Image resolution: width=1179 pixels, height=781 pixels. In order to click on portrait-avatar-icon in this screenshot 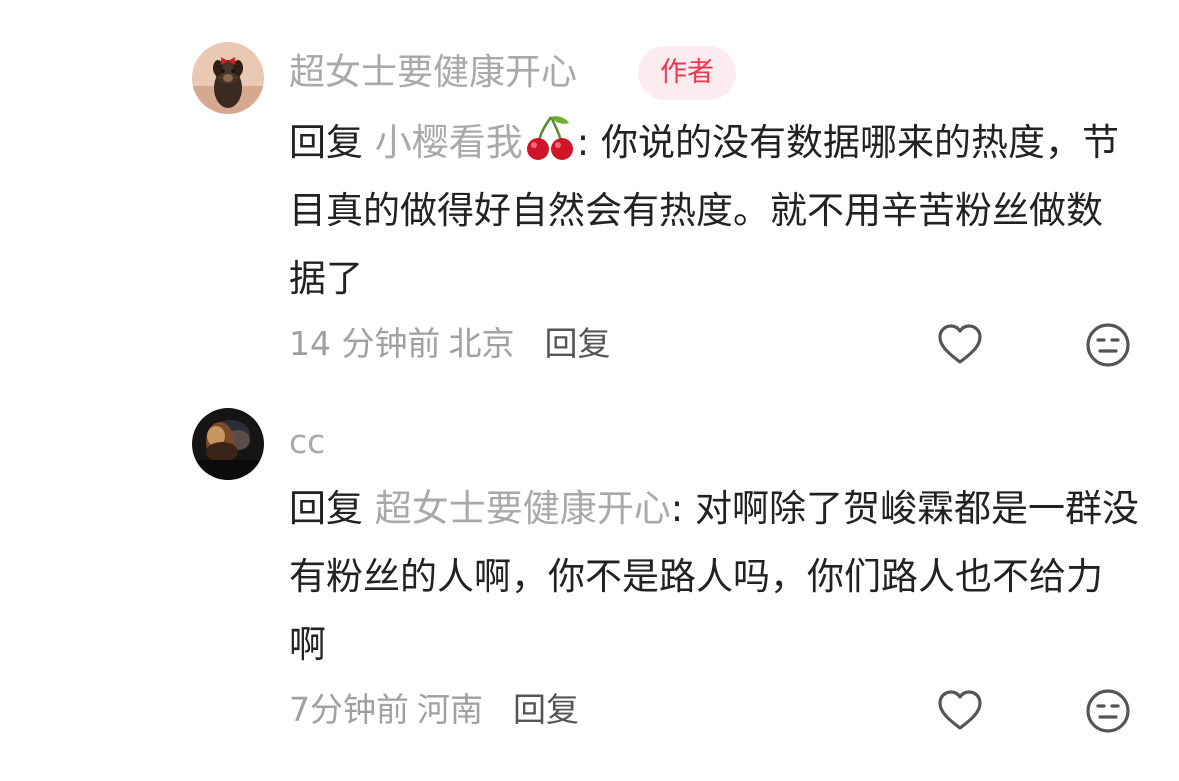, I will do `click(228, 444)`.